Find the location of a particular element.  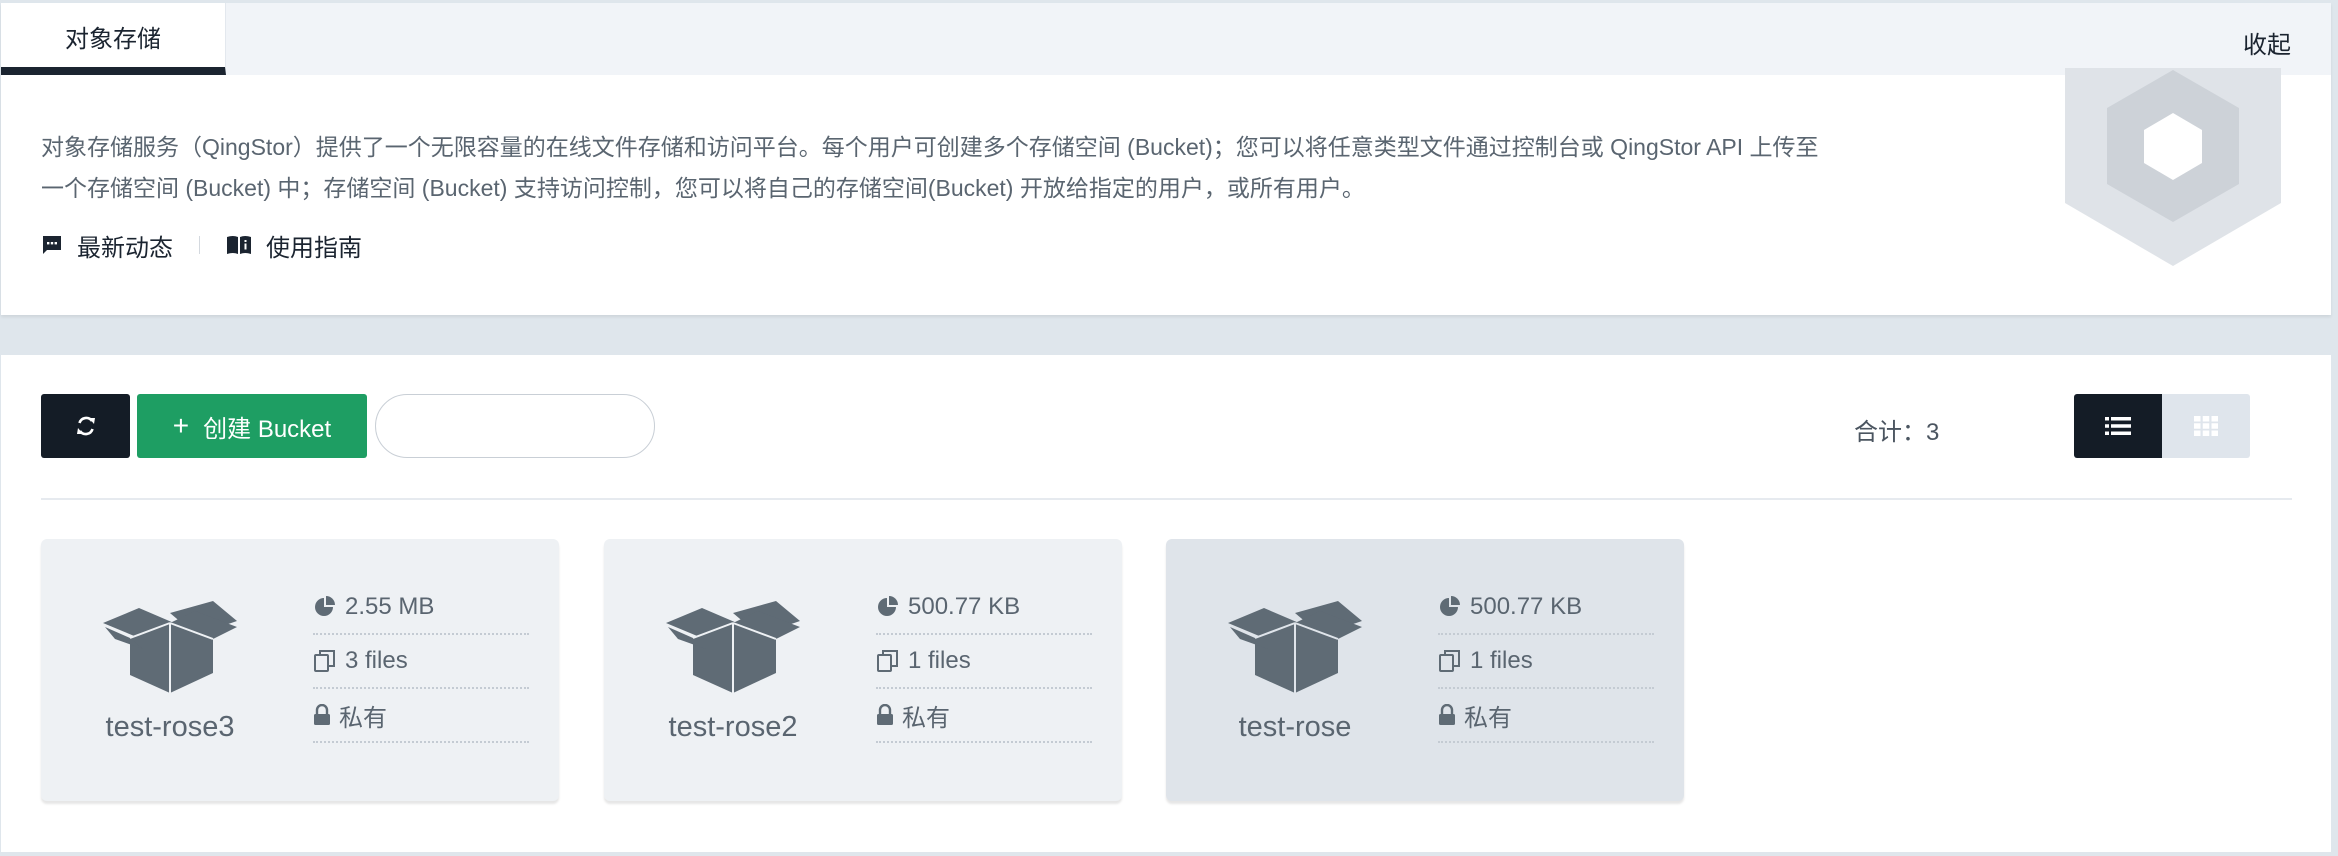

bucket-size-value: 2.55 MB is located at coordinates (390, 606).